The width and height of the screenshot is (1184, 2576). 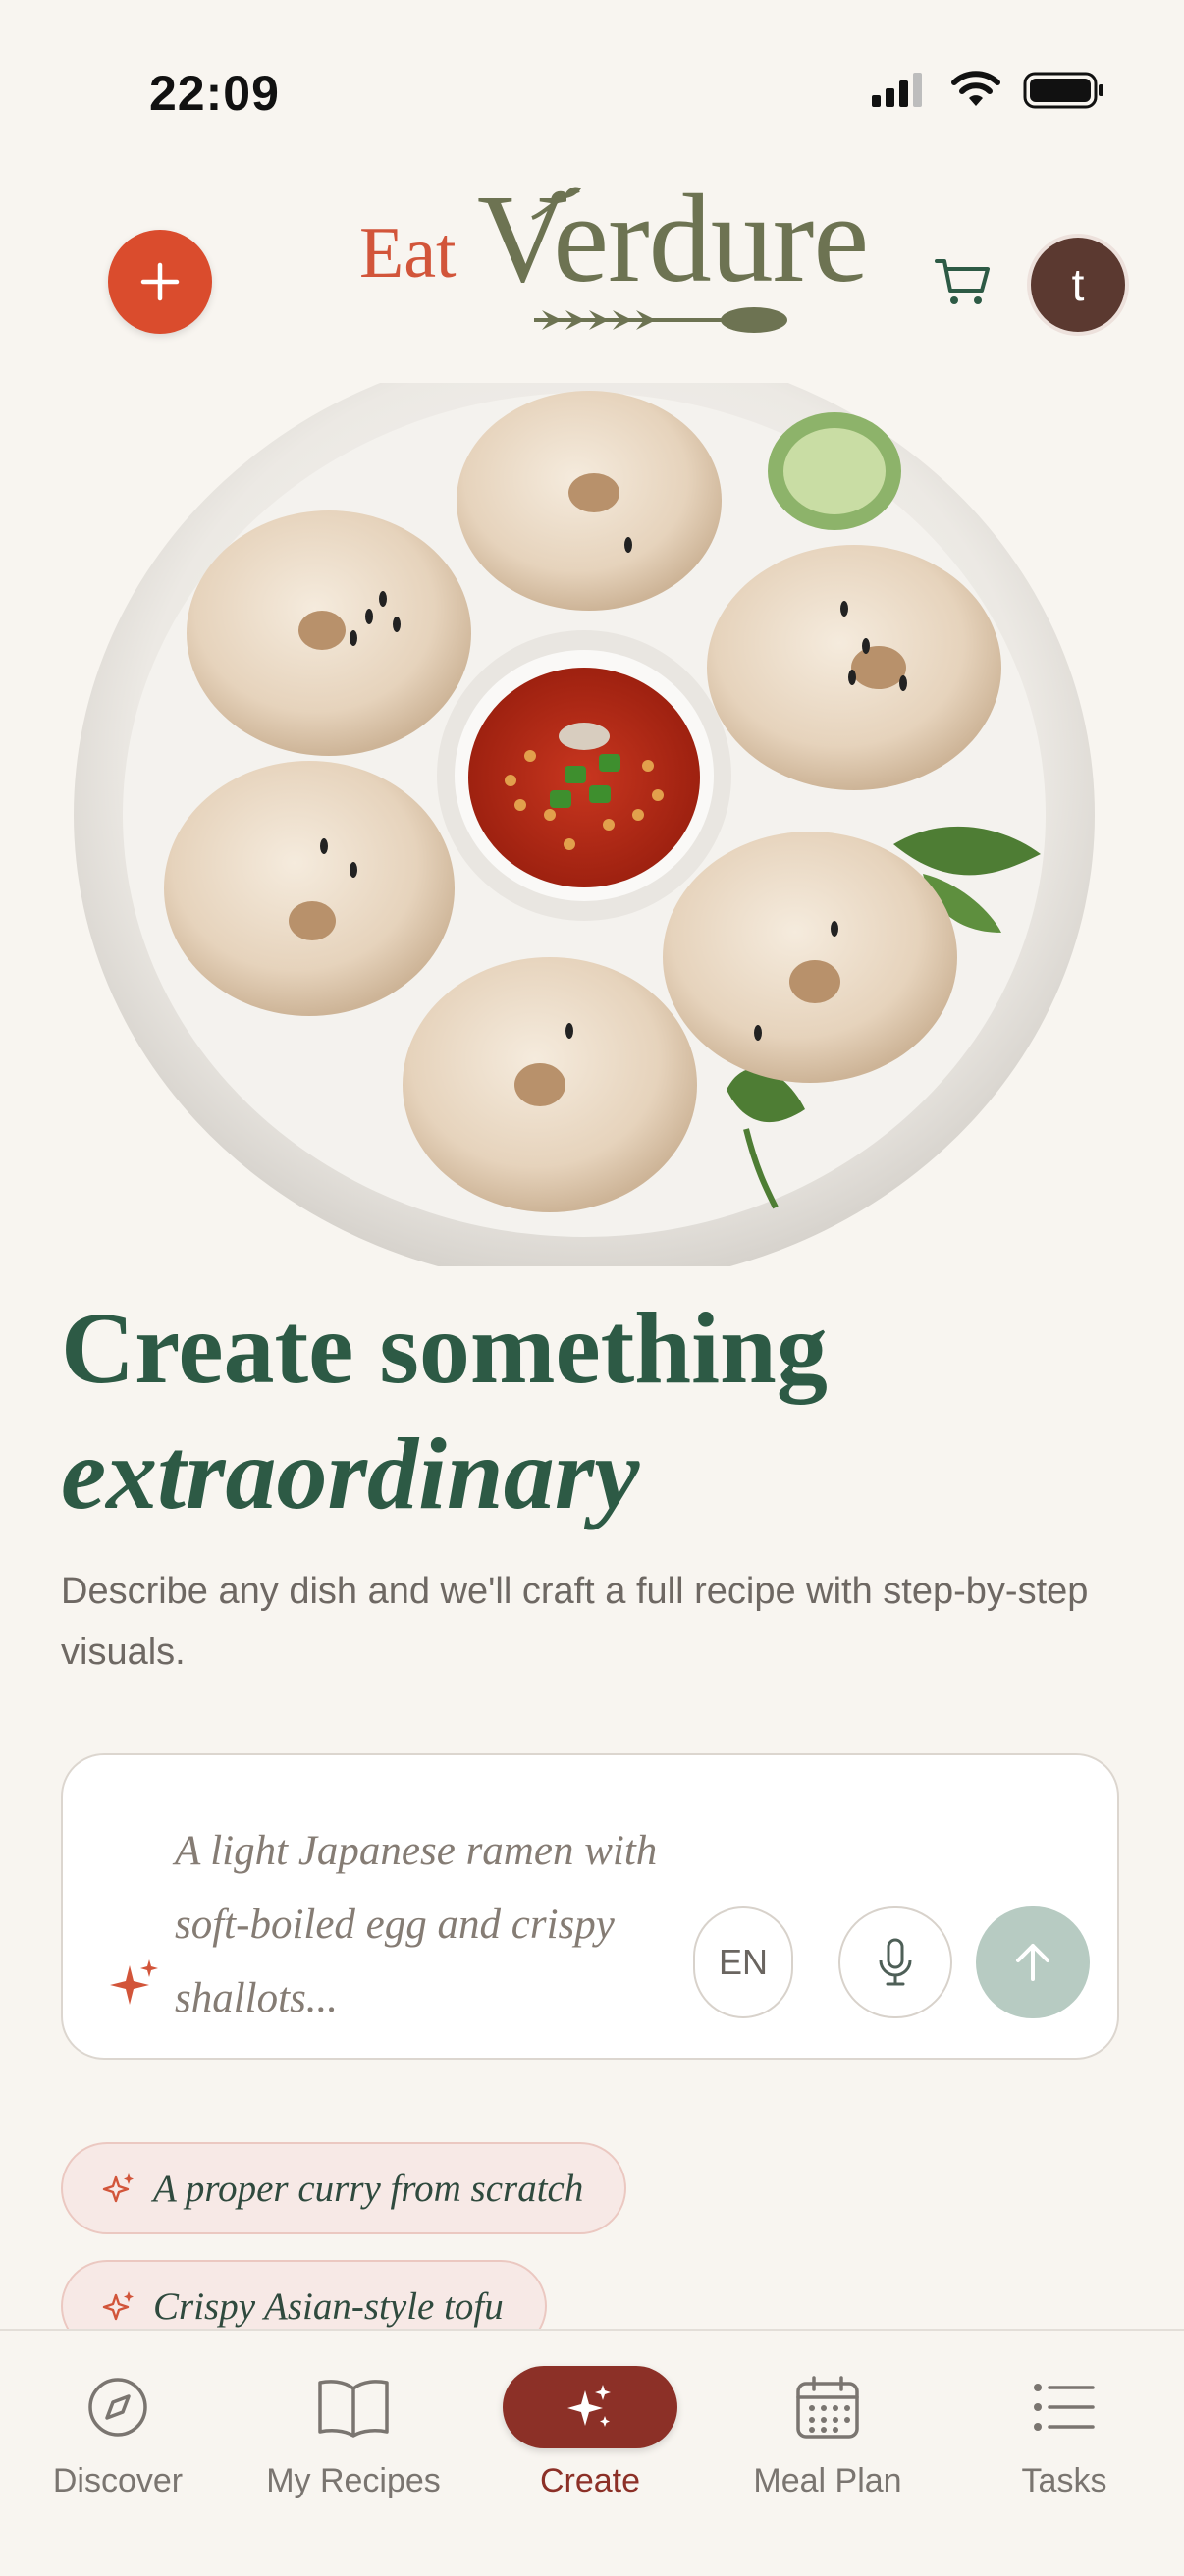 I want to click on cart-icon, so click(x=963, y=281).